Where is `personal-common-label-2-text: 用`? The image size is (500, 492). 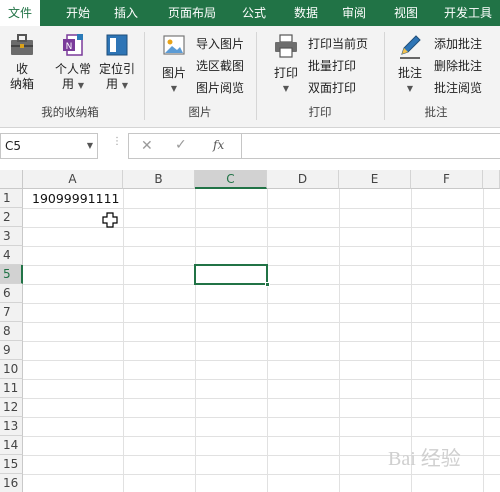
personal-common-label-2-text: 用 is located at coordinates (68, 84).